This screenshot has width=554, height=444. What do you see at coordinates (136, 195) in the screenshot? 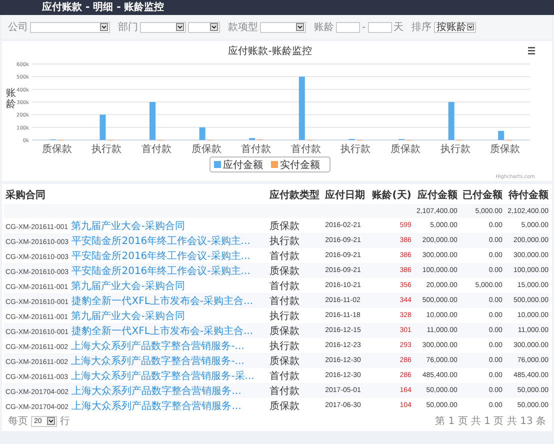
I see `column-header: 采购合同` at bounding box center [136, 195].